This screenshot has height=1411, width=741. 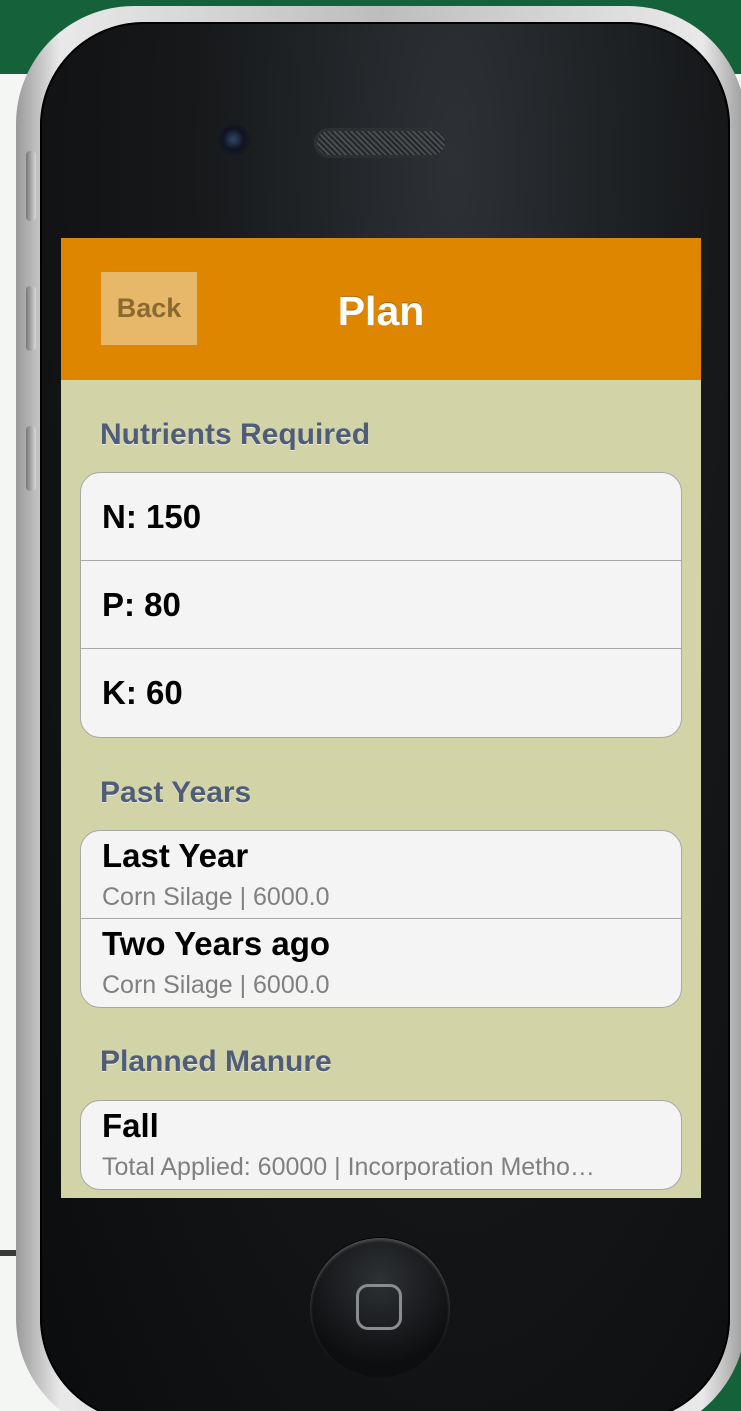 I want to click on past-year-row-two-years-ago: Two Years ago Corn Silage | 6000.0, so click(x=381, y=963).